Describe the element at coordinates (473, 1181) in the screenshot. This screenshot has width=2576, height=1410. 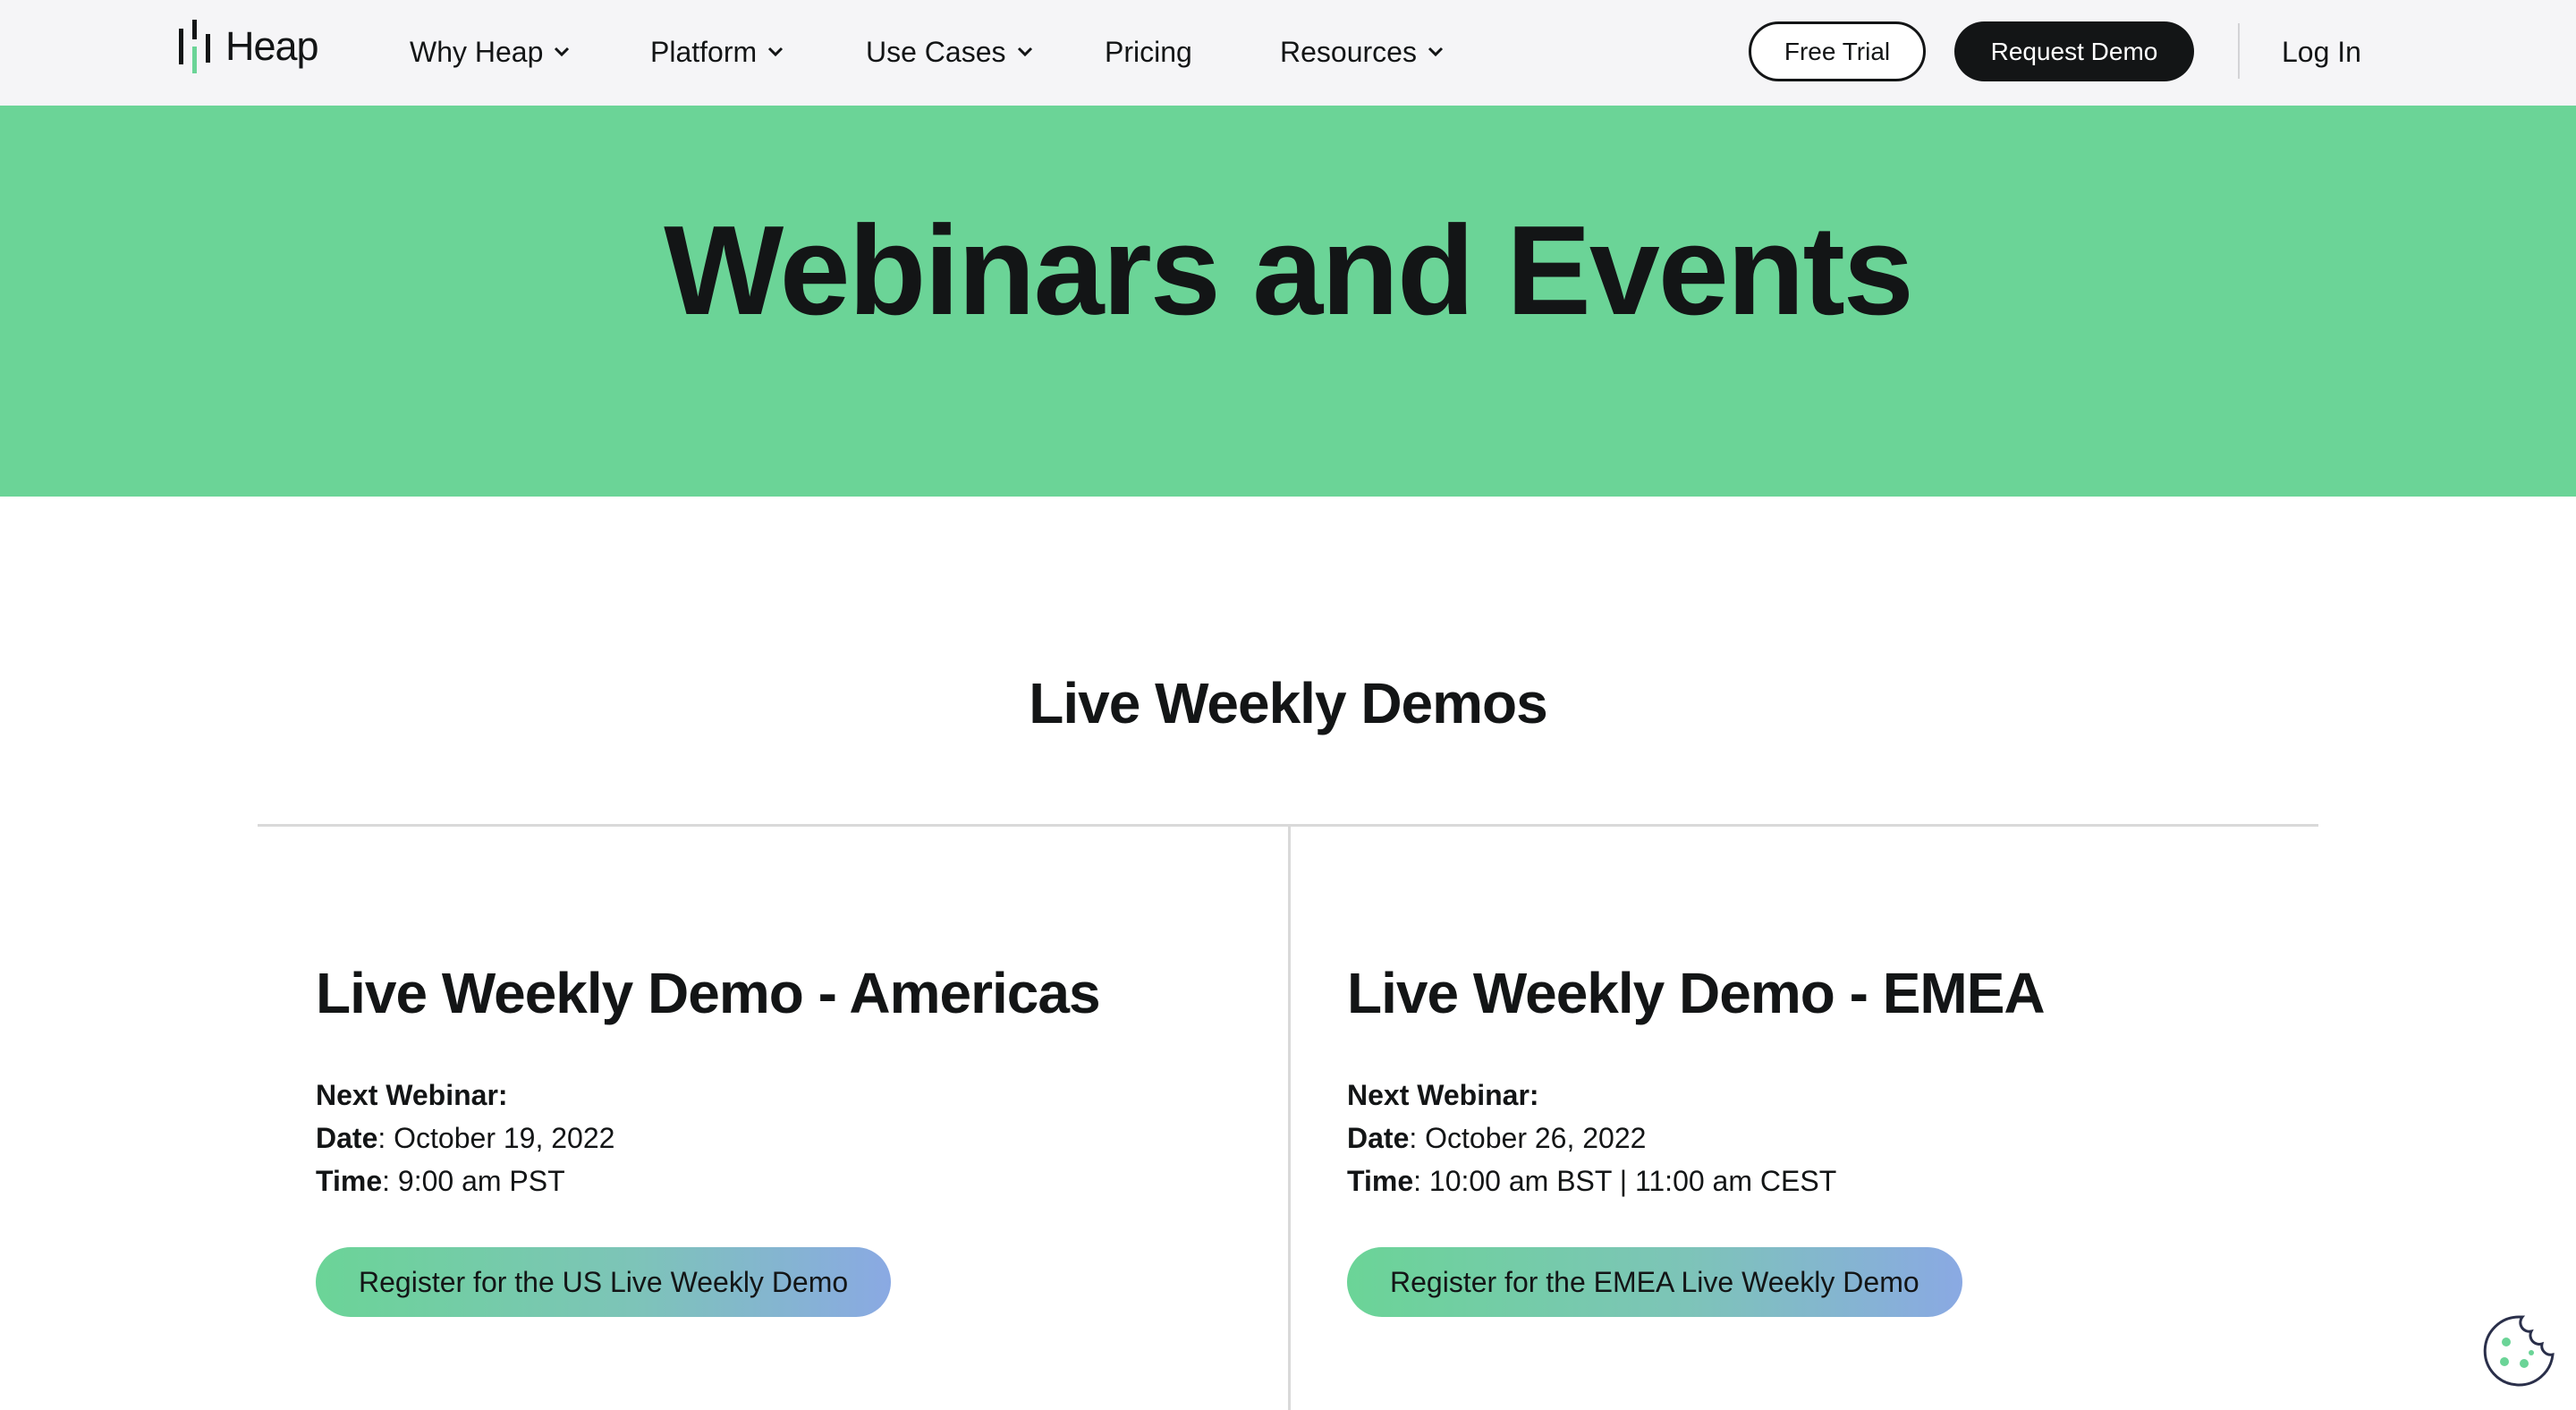
I see `time-value: : 9:00 am PST` at that location.